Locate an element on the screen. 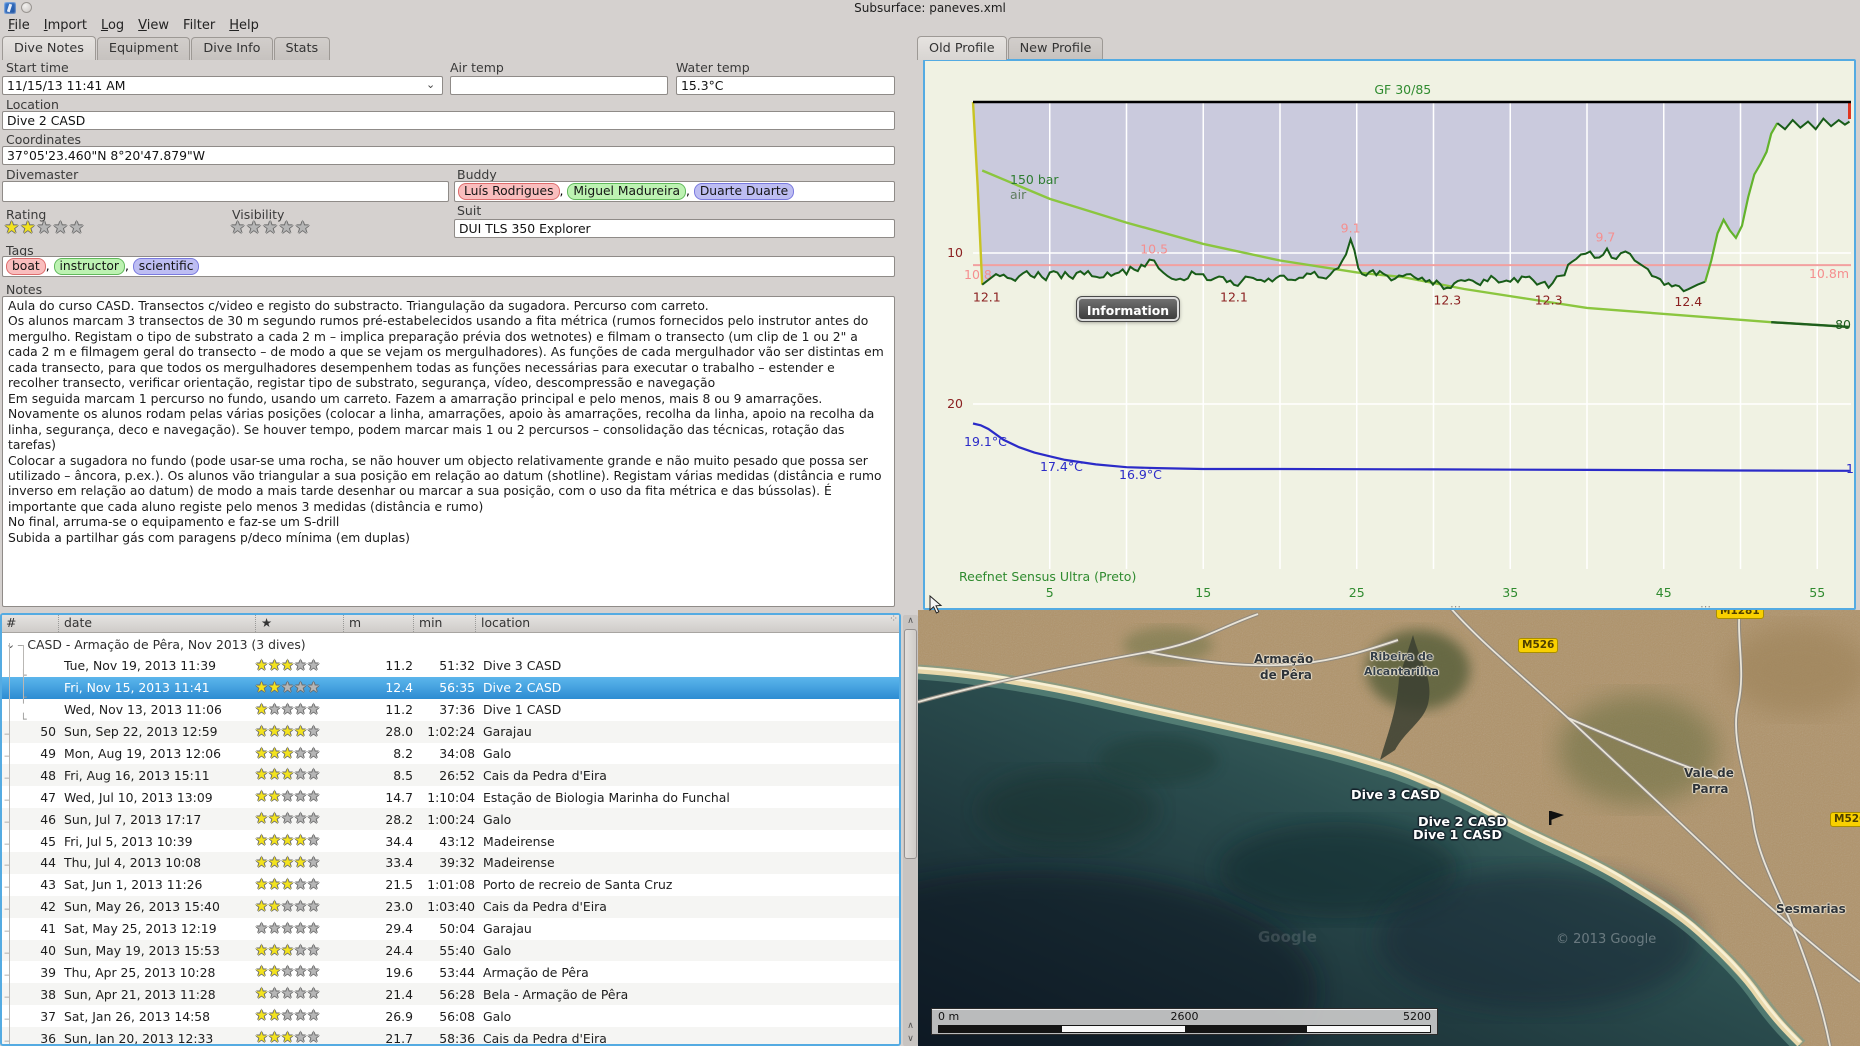  column-header-stars: ★ is located at coordinates (299, 623).